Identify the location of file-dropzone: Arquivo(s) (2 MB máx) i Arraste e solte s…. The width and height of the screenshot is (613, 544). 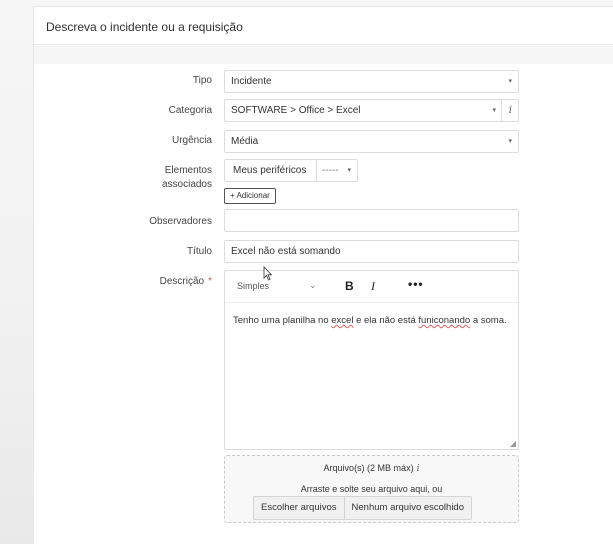
(371, 489).